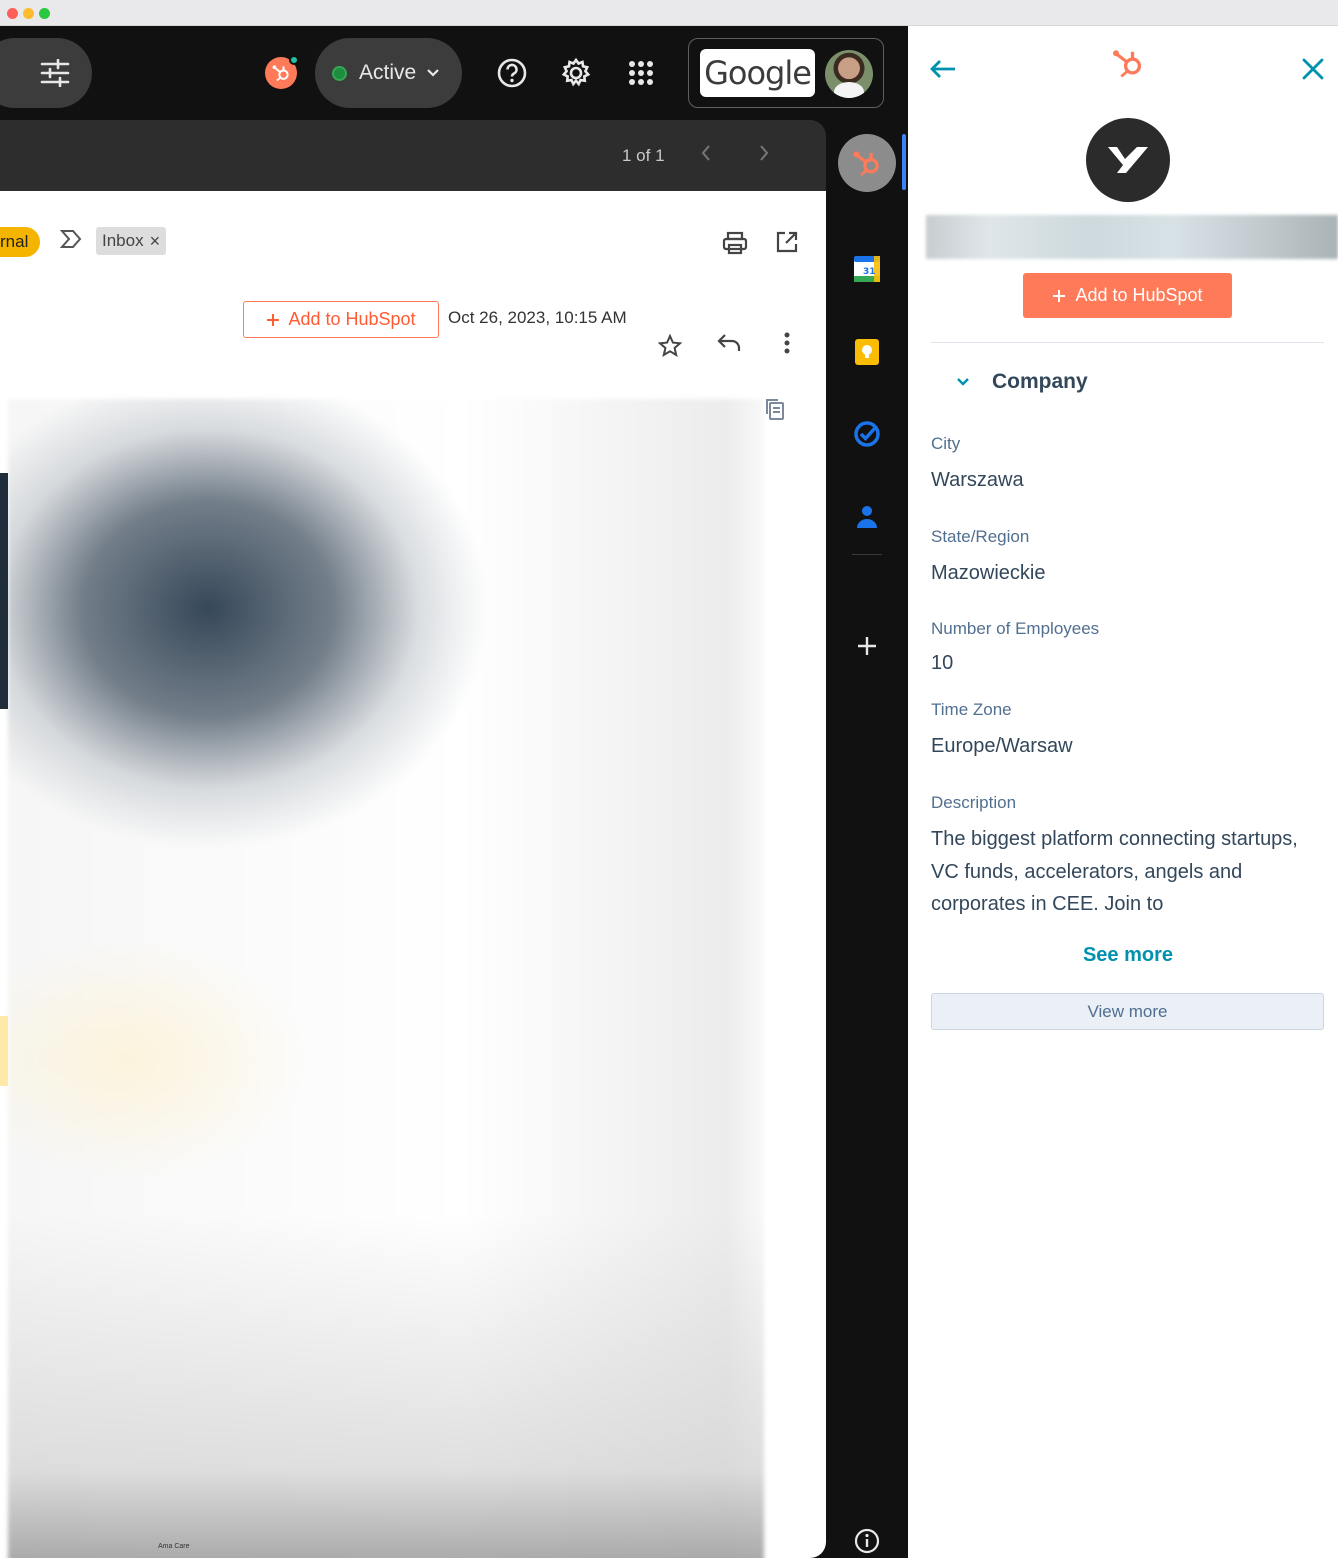 This screenshot has width=1338, height=1558. What do you see at coordinates (977, 480) in the screenshot?
I see `city-value: Warszawa` at bounding box center [977, 480].